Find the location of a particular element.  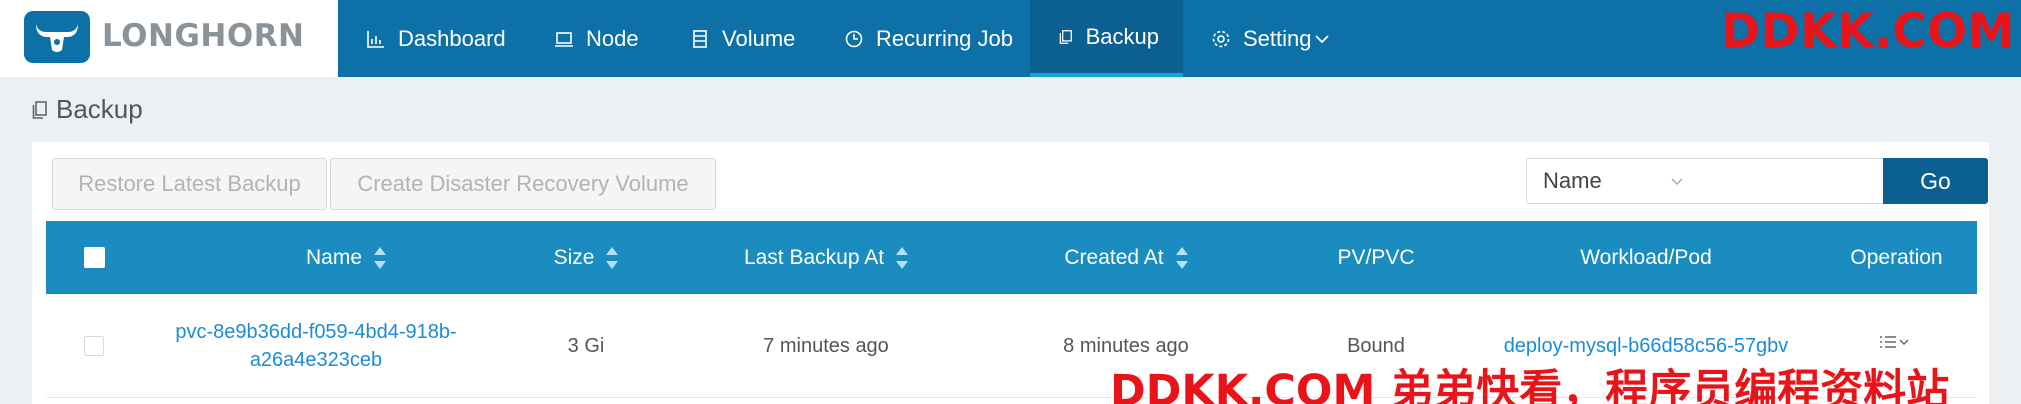

column-workload-pod: Workload/Pod is located at coordinates (1646, 257).